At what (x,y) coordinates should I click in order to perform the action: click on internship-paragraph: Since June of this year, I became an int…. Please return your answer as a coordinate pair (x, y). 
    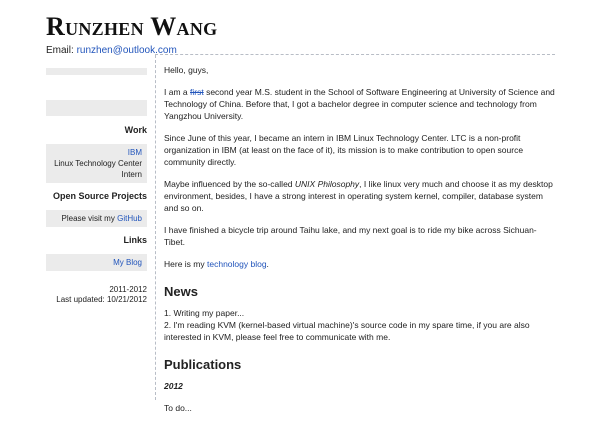
    Looking at the image, I should click on (344, 150).